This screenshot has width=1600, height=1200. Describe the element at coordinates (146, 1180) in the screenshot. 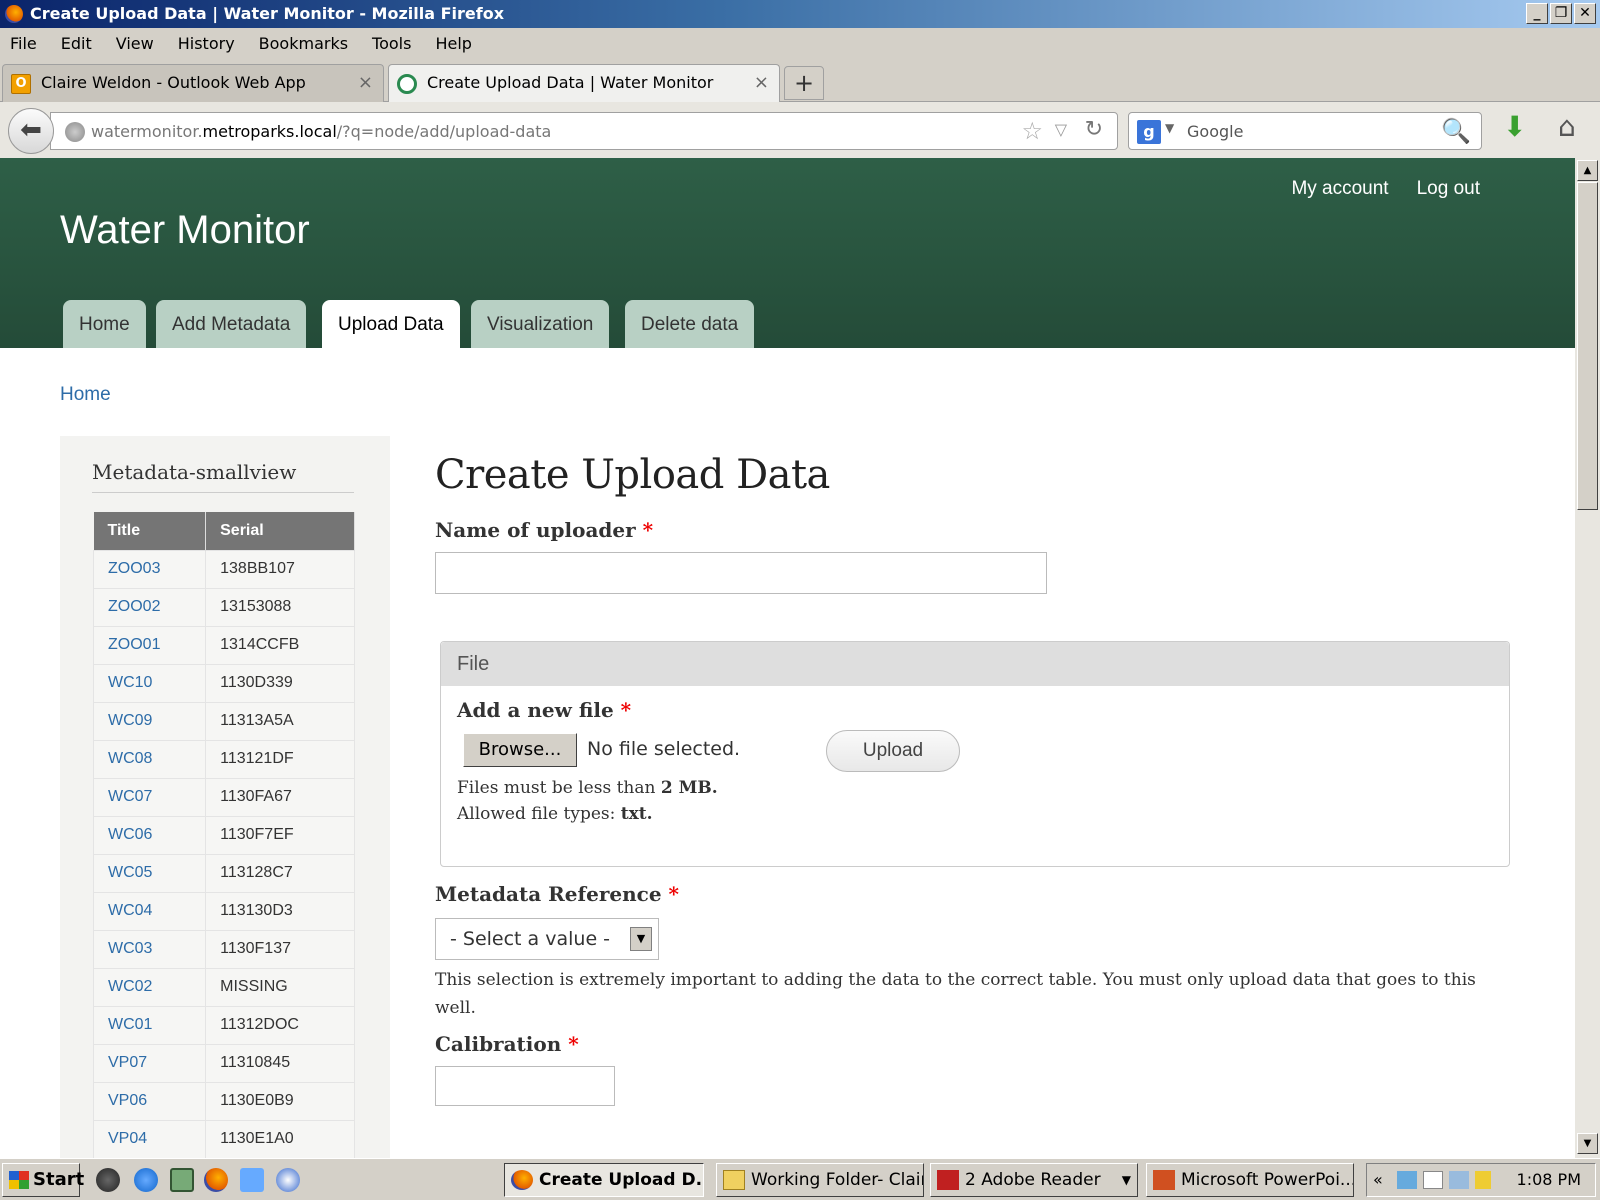

I see `internet-explorer-icon` at that location.